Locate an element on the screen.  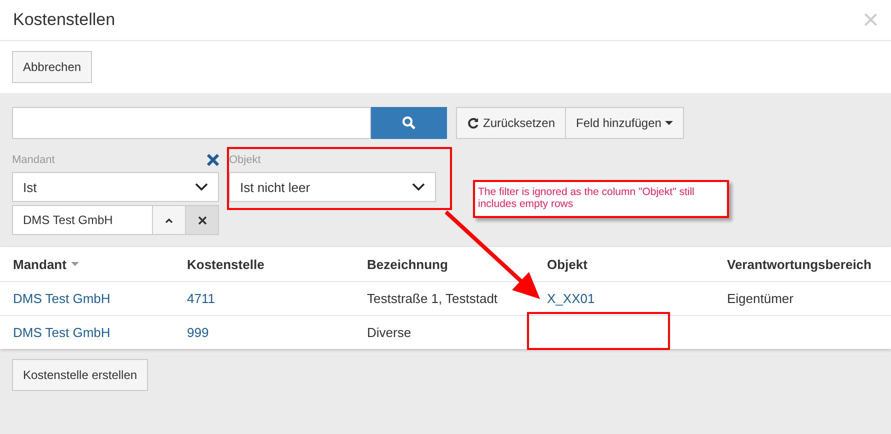
table-cell: Diverse is located at coordinates (389, 332).